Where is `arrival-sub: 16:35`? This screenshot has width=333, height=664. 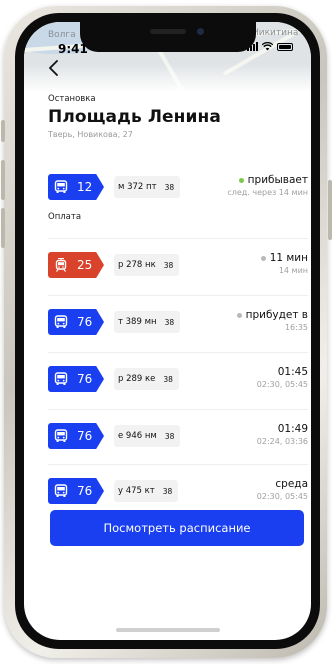 arrival-sub: 16:35 is located at coordinates (296, 327).